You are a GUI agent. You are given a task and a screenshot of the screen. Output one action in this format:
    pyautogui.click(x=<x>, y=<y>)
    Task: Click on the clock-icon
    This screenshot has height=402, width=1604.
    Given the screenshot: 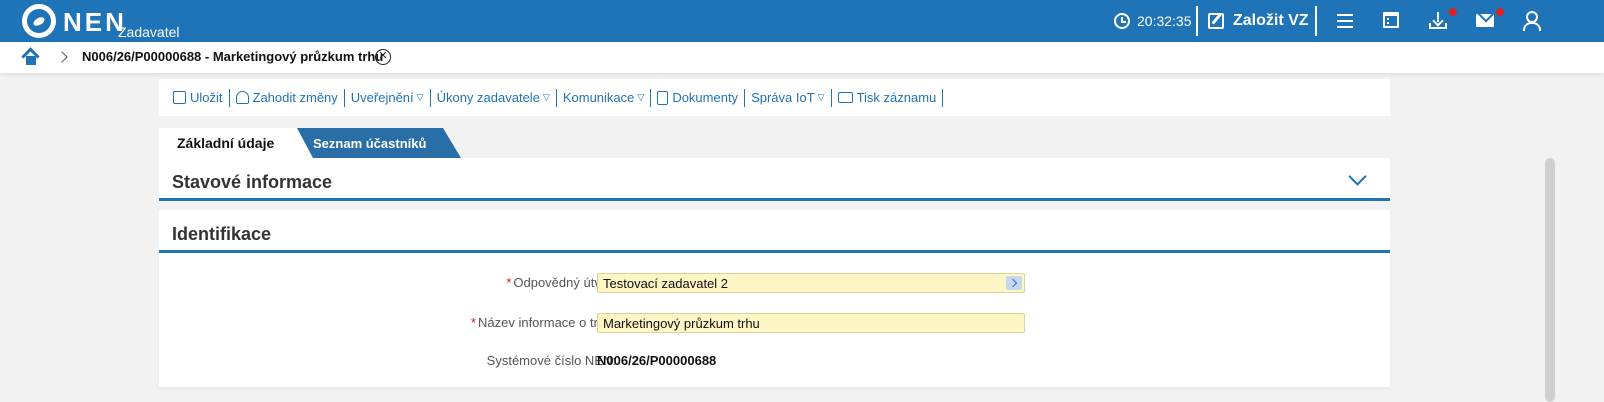 What is the action you would take?
    pyautogui.click(x=1122, y=21)
    